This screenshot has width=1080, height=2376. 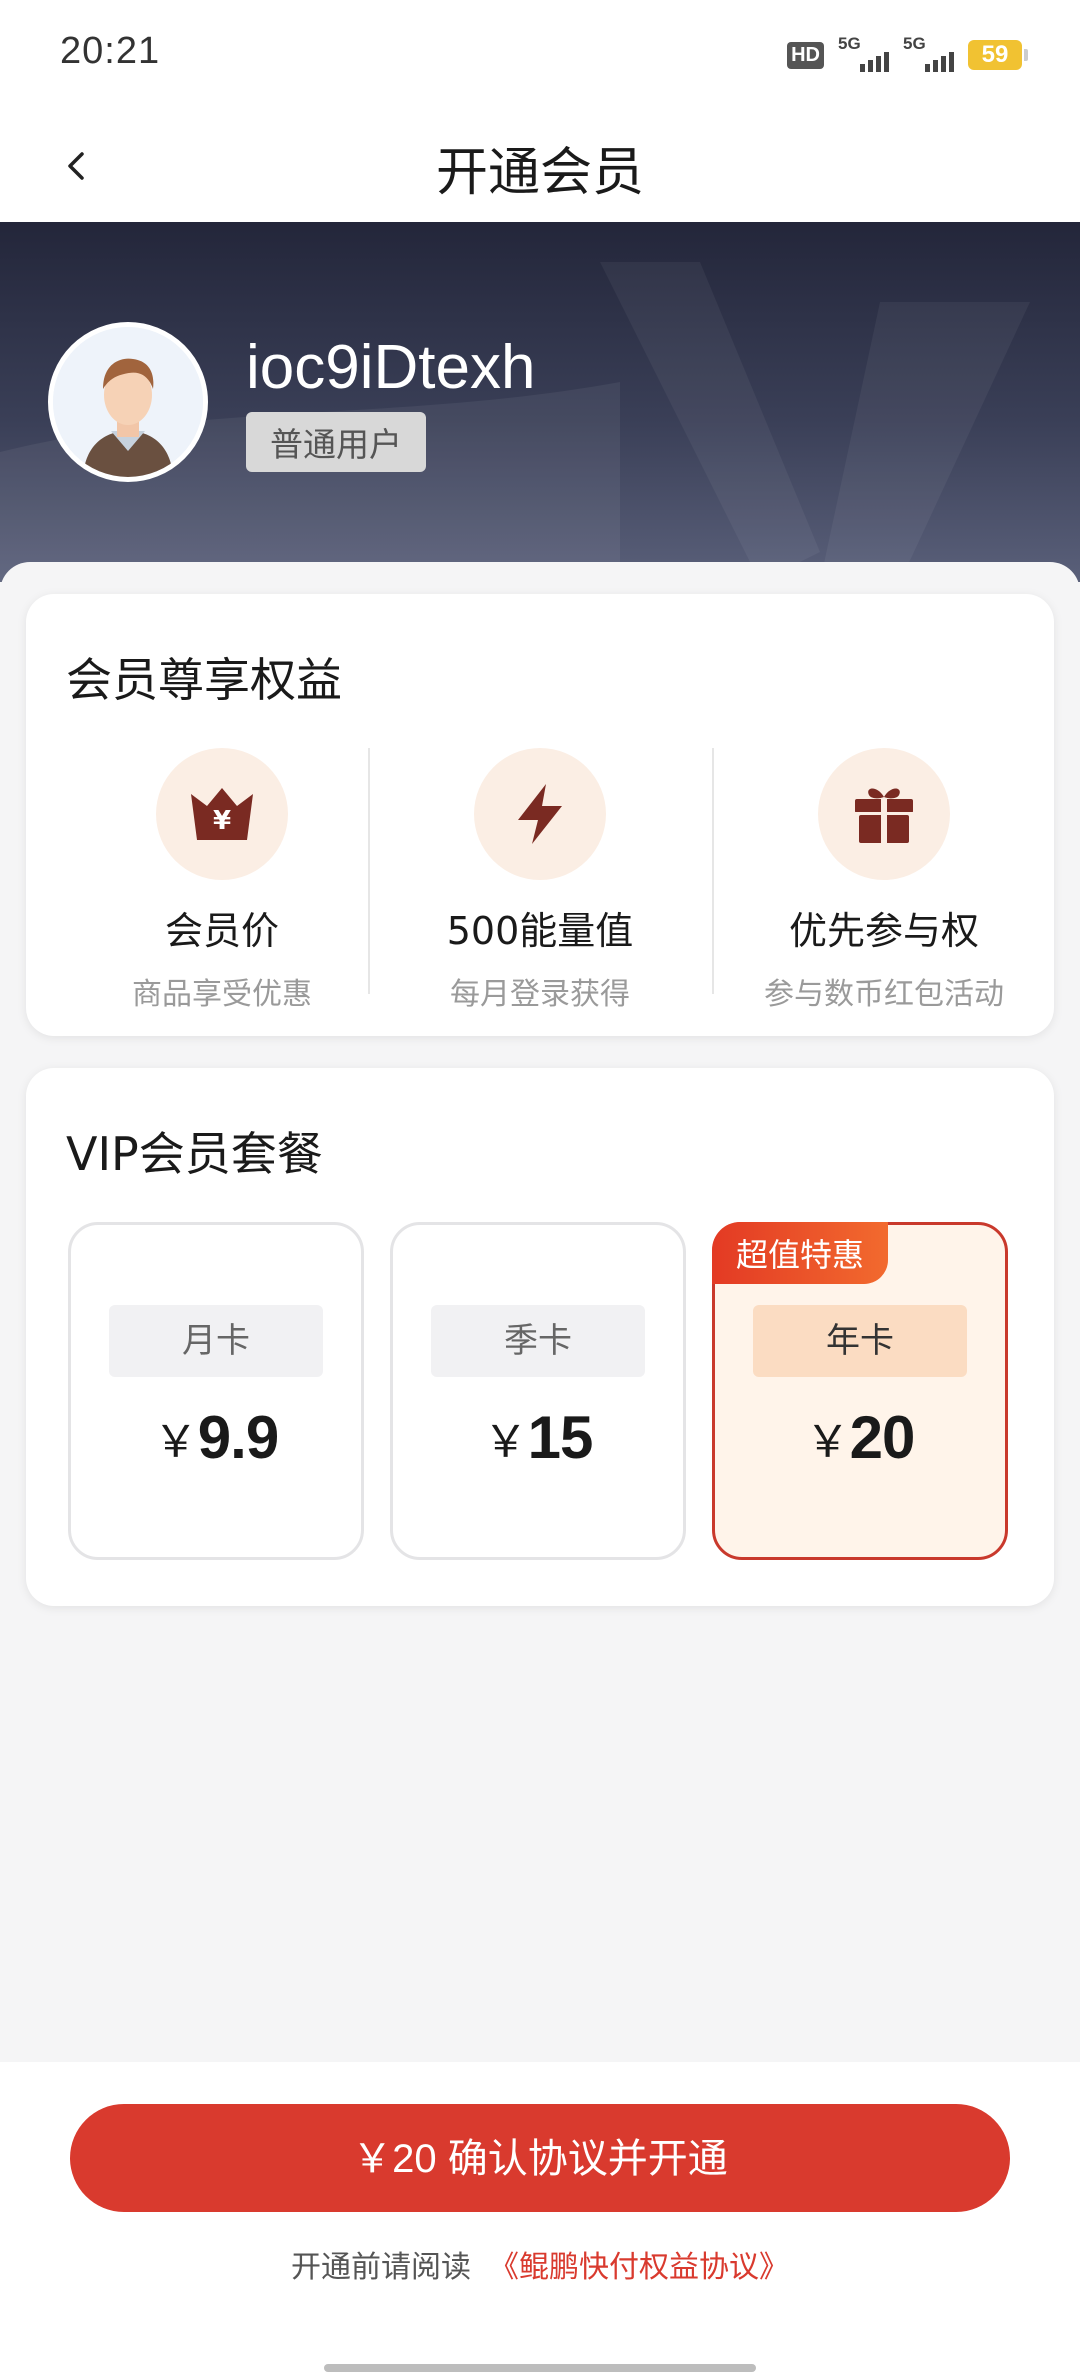 I want to click on plan-monthly: 月卡 ￥9.9, so click(x=216, y=1391).